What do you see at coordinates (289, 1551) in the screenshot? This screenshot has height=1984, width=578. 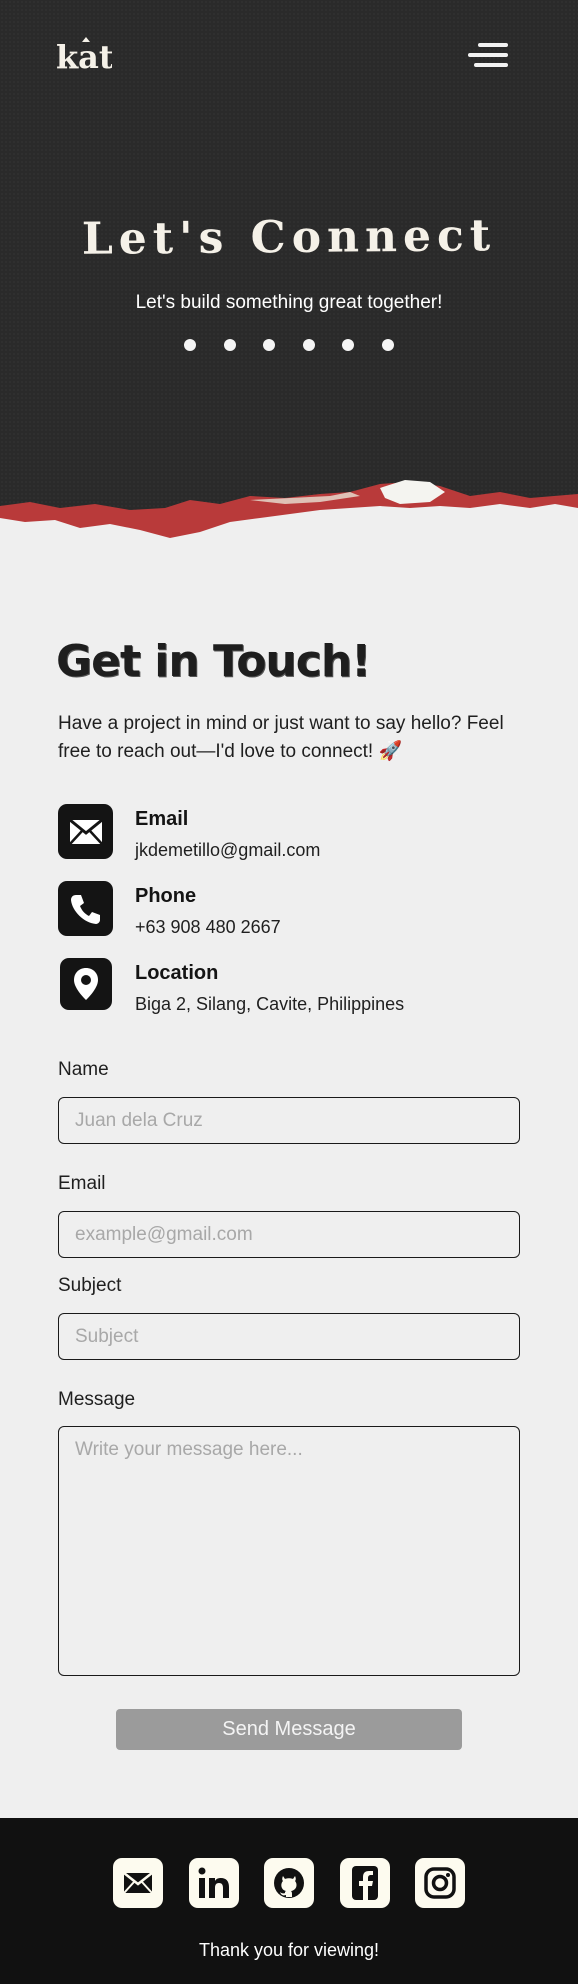 I see `message-textarea` at bounding box center [289, 1551].